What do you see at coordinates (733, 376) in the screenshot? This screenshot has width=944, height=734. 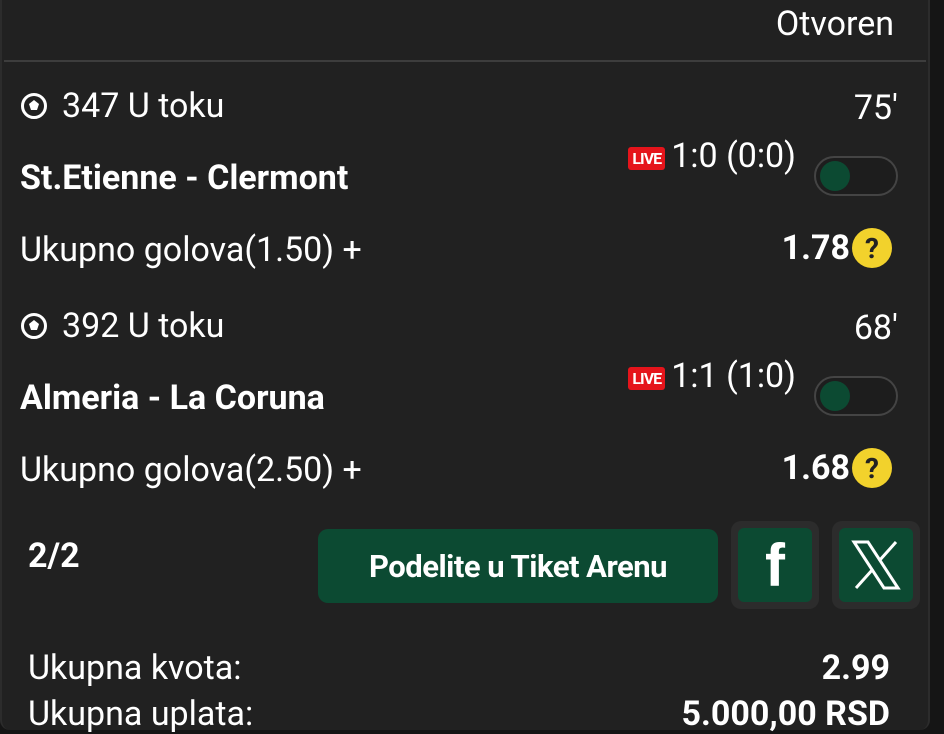 I see `match-score: 1:1 (1:0)` at bounding box center [733, 376].